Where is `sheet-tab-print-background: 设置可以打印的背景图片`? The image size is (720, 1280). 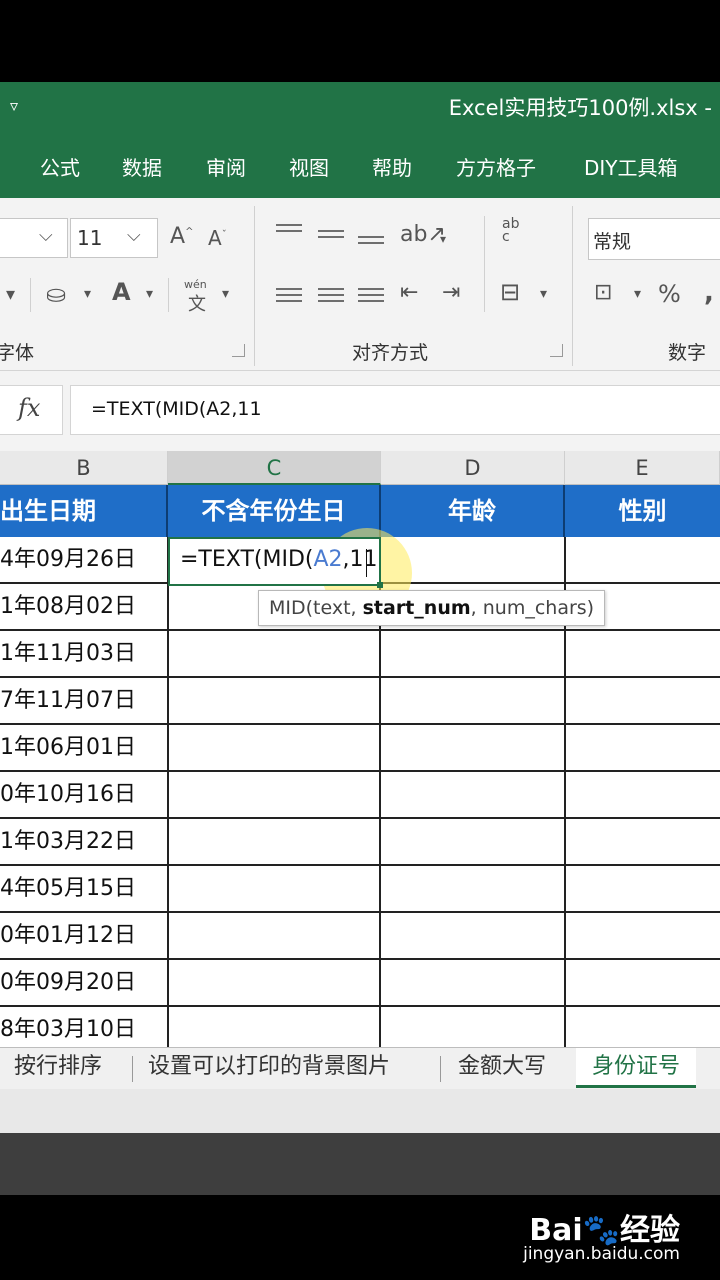 sheet-tab-print-background: 设置可以打印的背景图片 is located at coordinates (269, 1068).